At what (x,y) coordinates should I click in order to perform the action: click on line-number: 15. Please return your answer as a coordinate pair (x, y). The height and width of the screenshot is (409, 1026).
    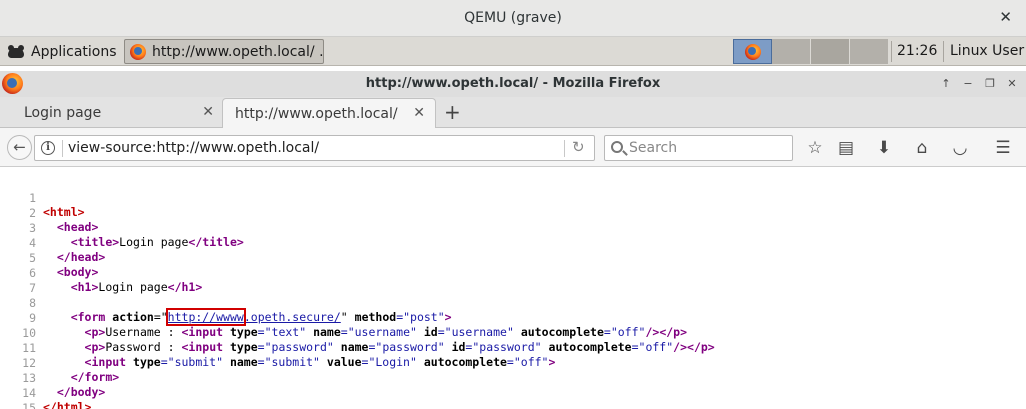
    Looking at the image, I should click on (29, 405).